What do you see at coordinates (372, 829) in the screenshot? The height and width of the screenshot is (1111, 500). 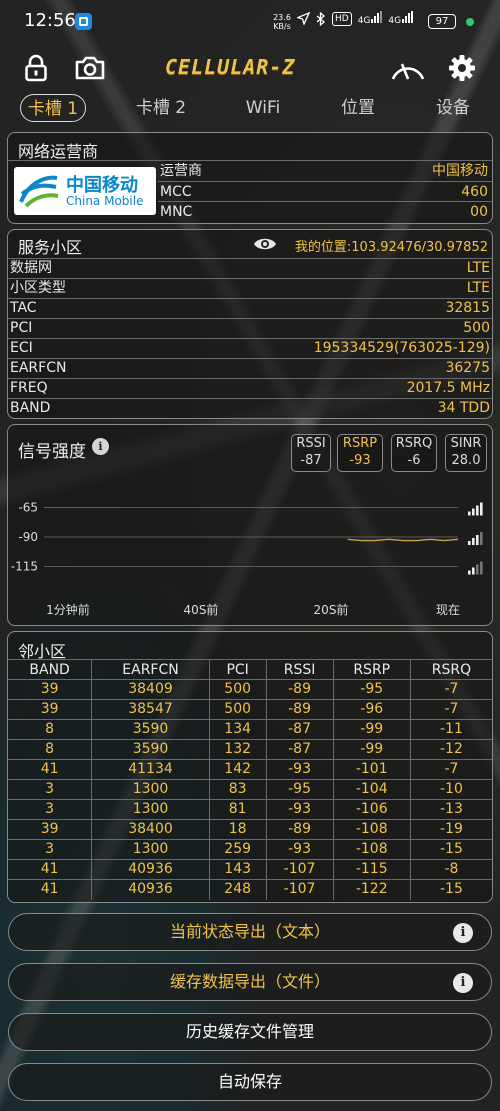 I see `table-cell: -108` at bounding box center [372, 829].